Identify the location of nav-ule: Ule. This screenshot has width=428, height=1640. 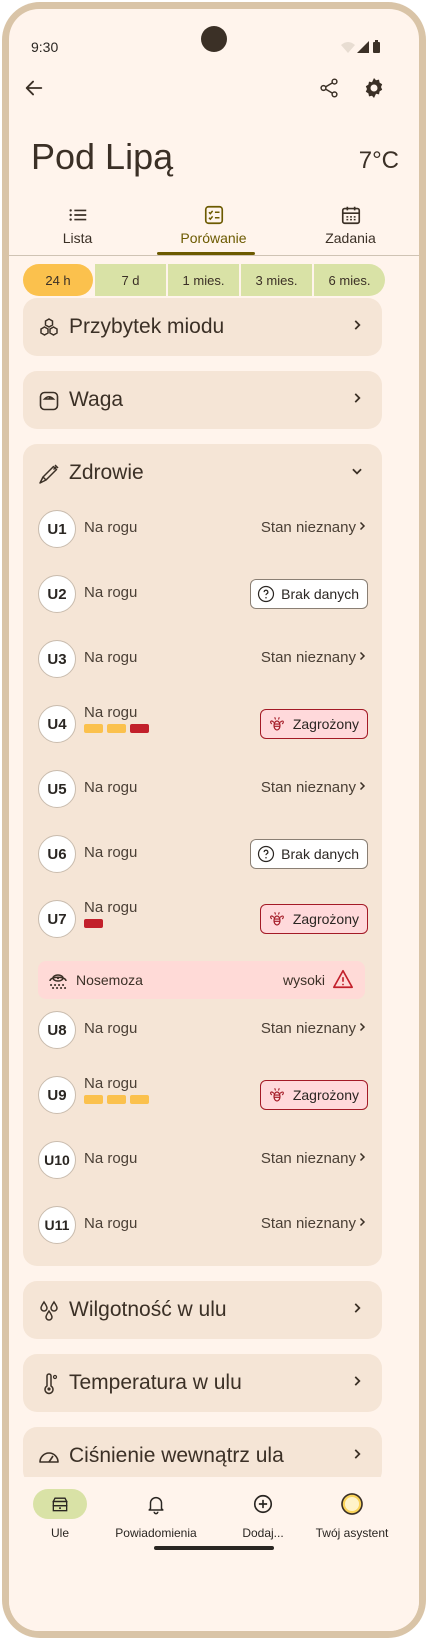
(60, 1514).